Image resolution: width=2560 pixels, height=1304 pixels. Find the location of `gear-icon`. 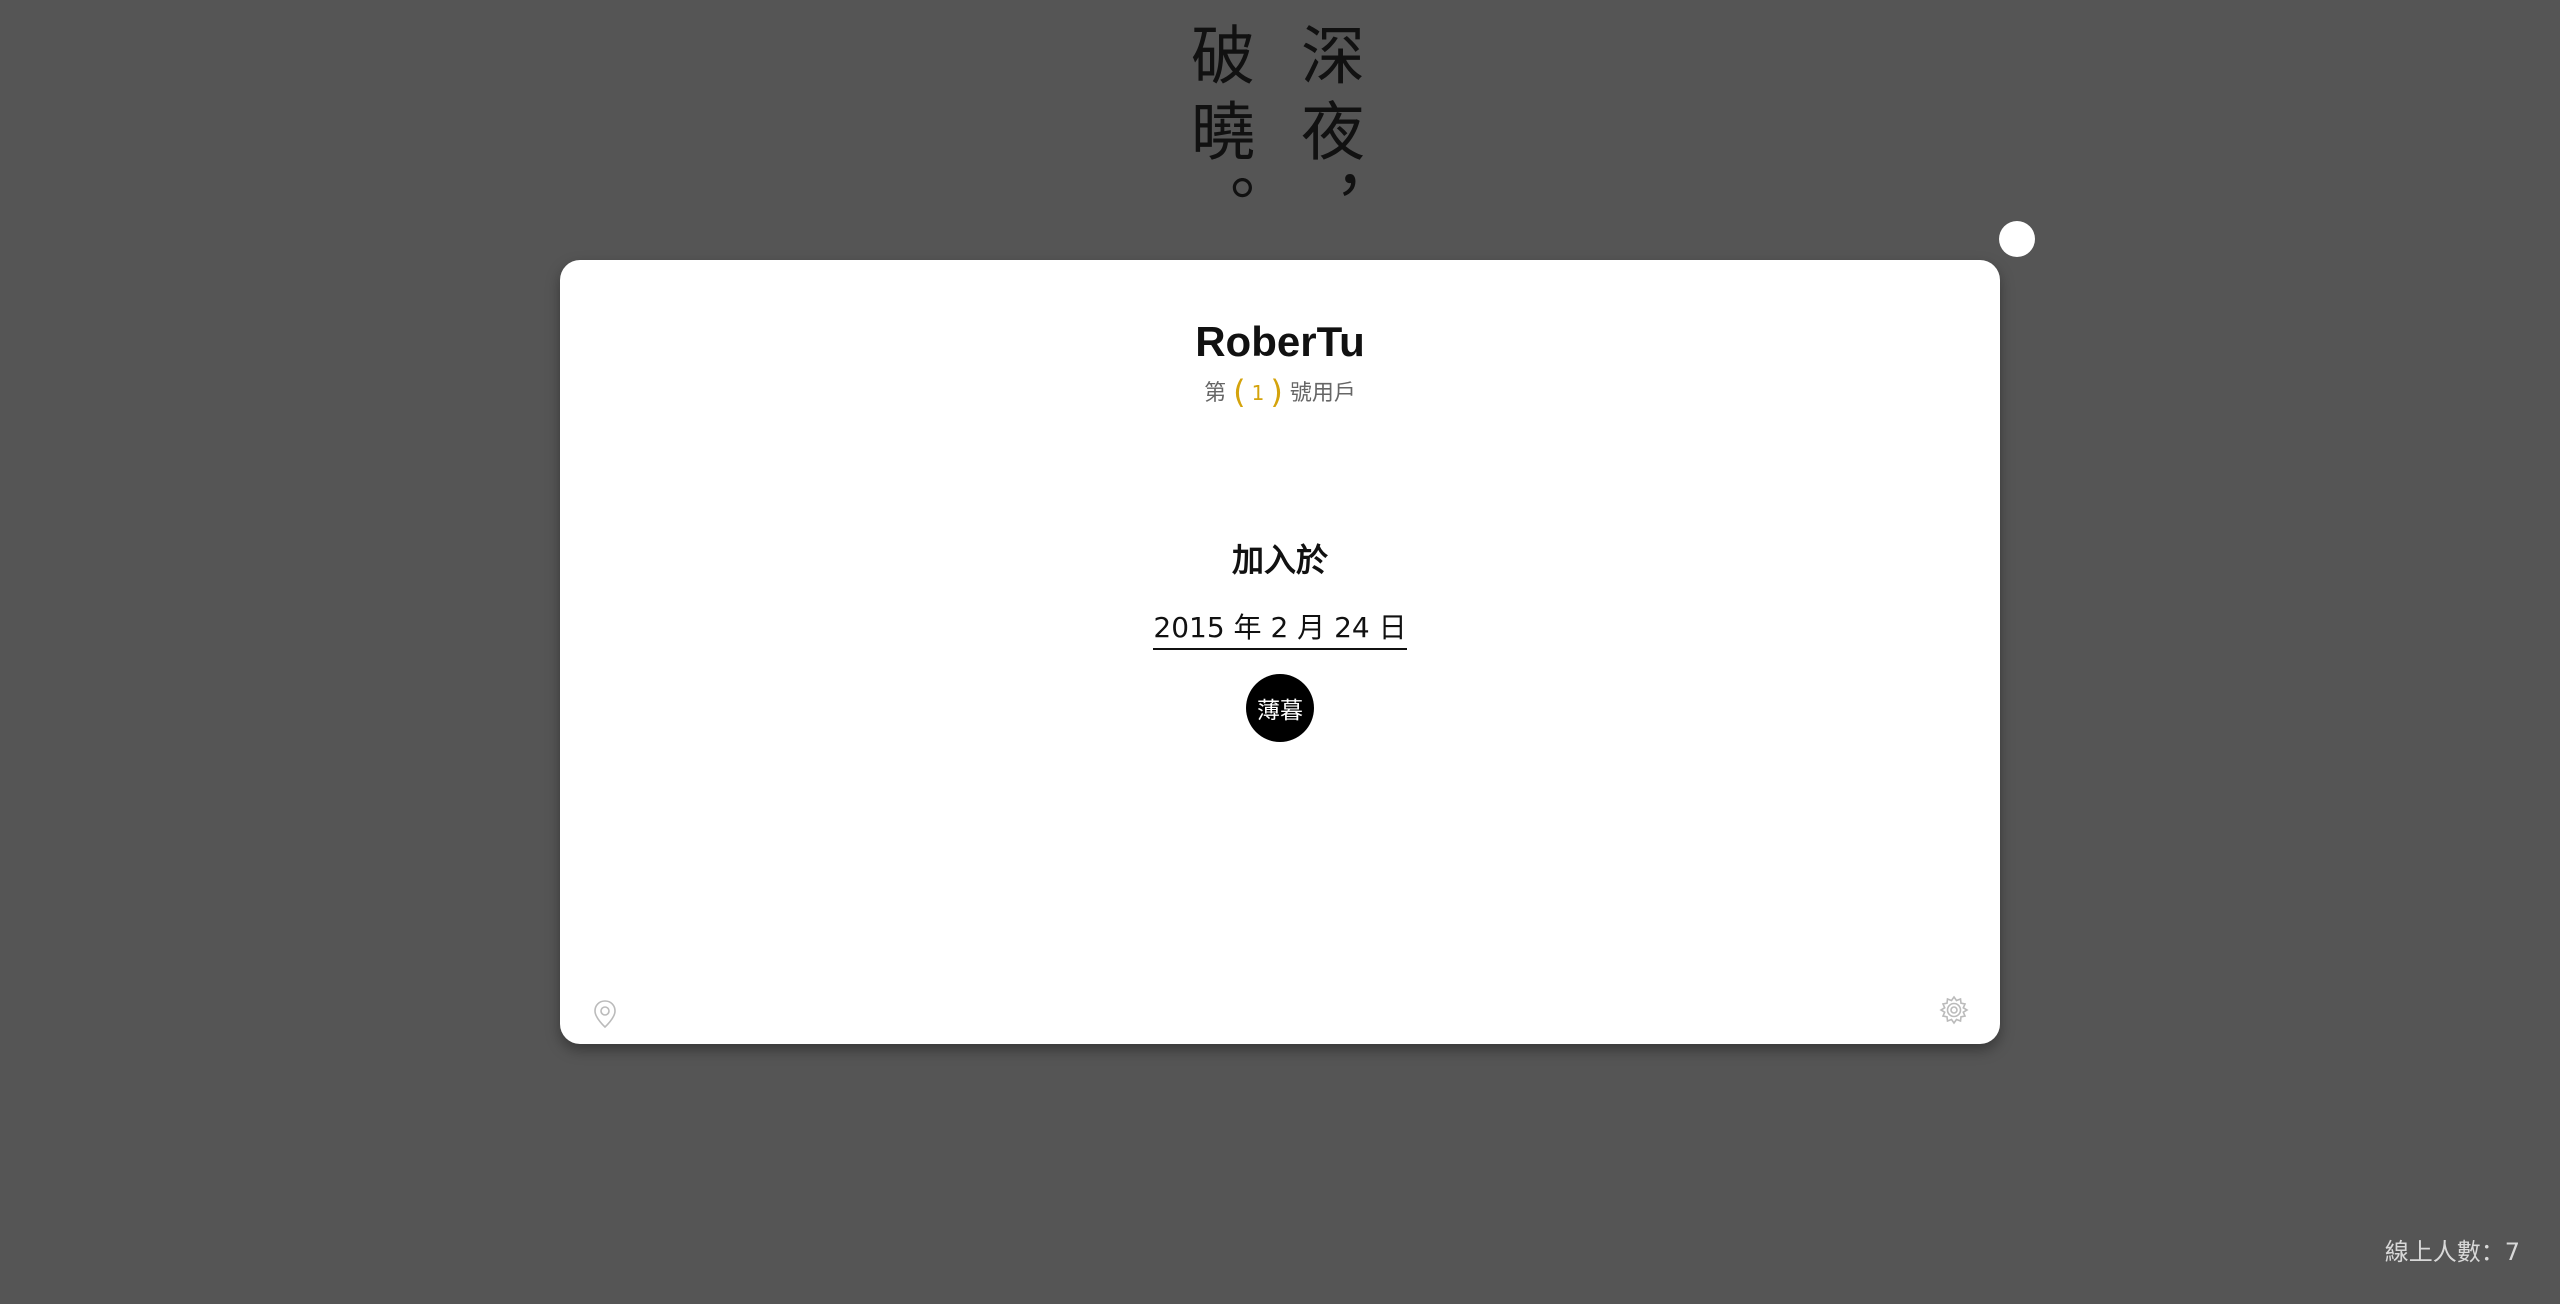

gear-icon is located at coordinates (1954, 1010).